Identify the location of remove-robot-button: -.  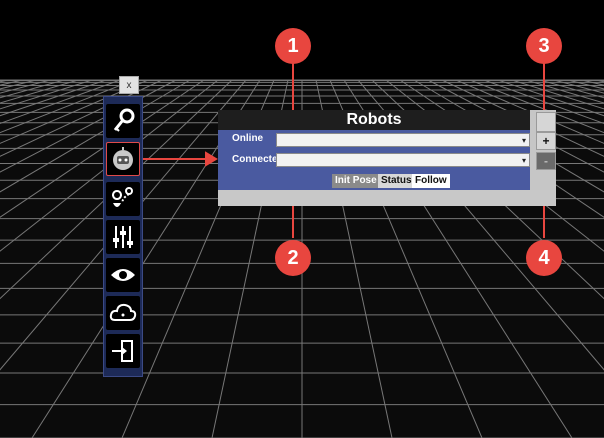
(546, 161).